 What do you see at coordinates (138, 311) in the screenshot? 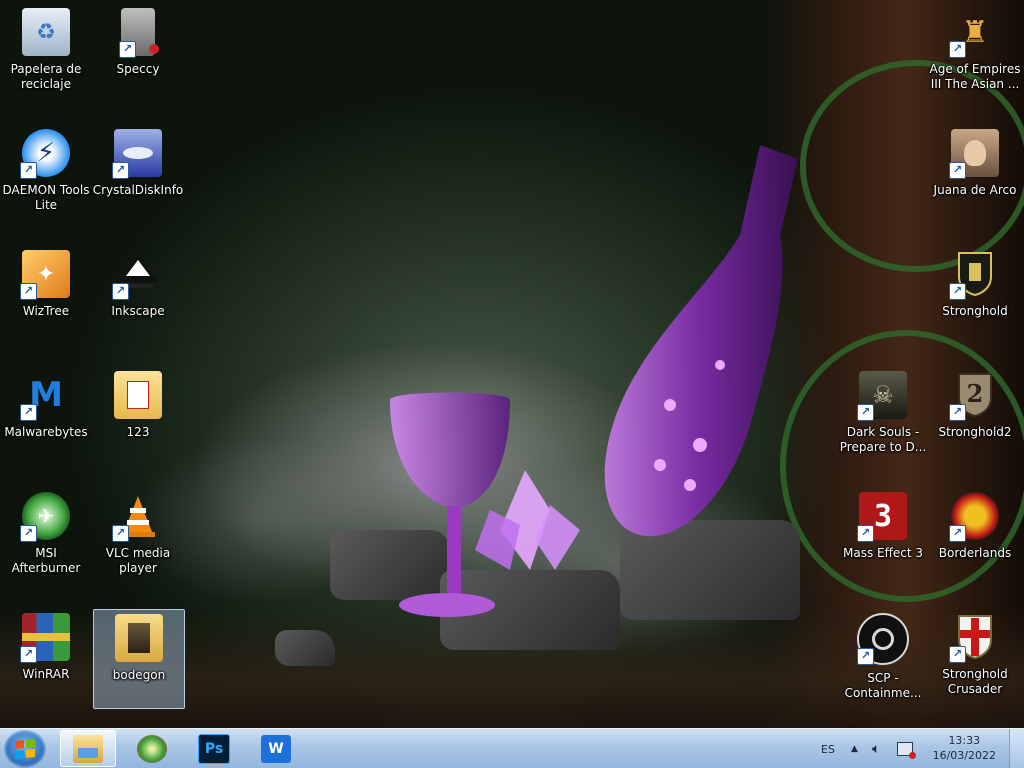
I see `desktop-icon-label: Inkscape` at bounding box center [138, 311].